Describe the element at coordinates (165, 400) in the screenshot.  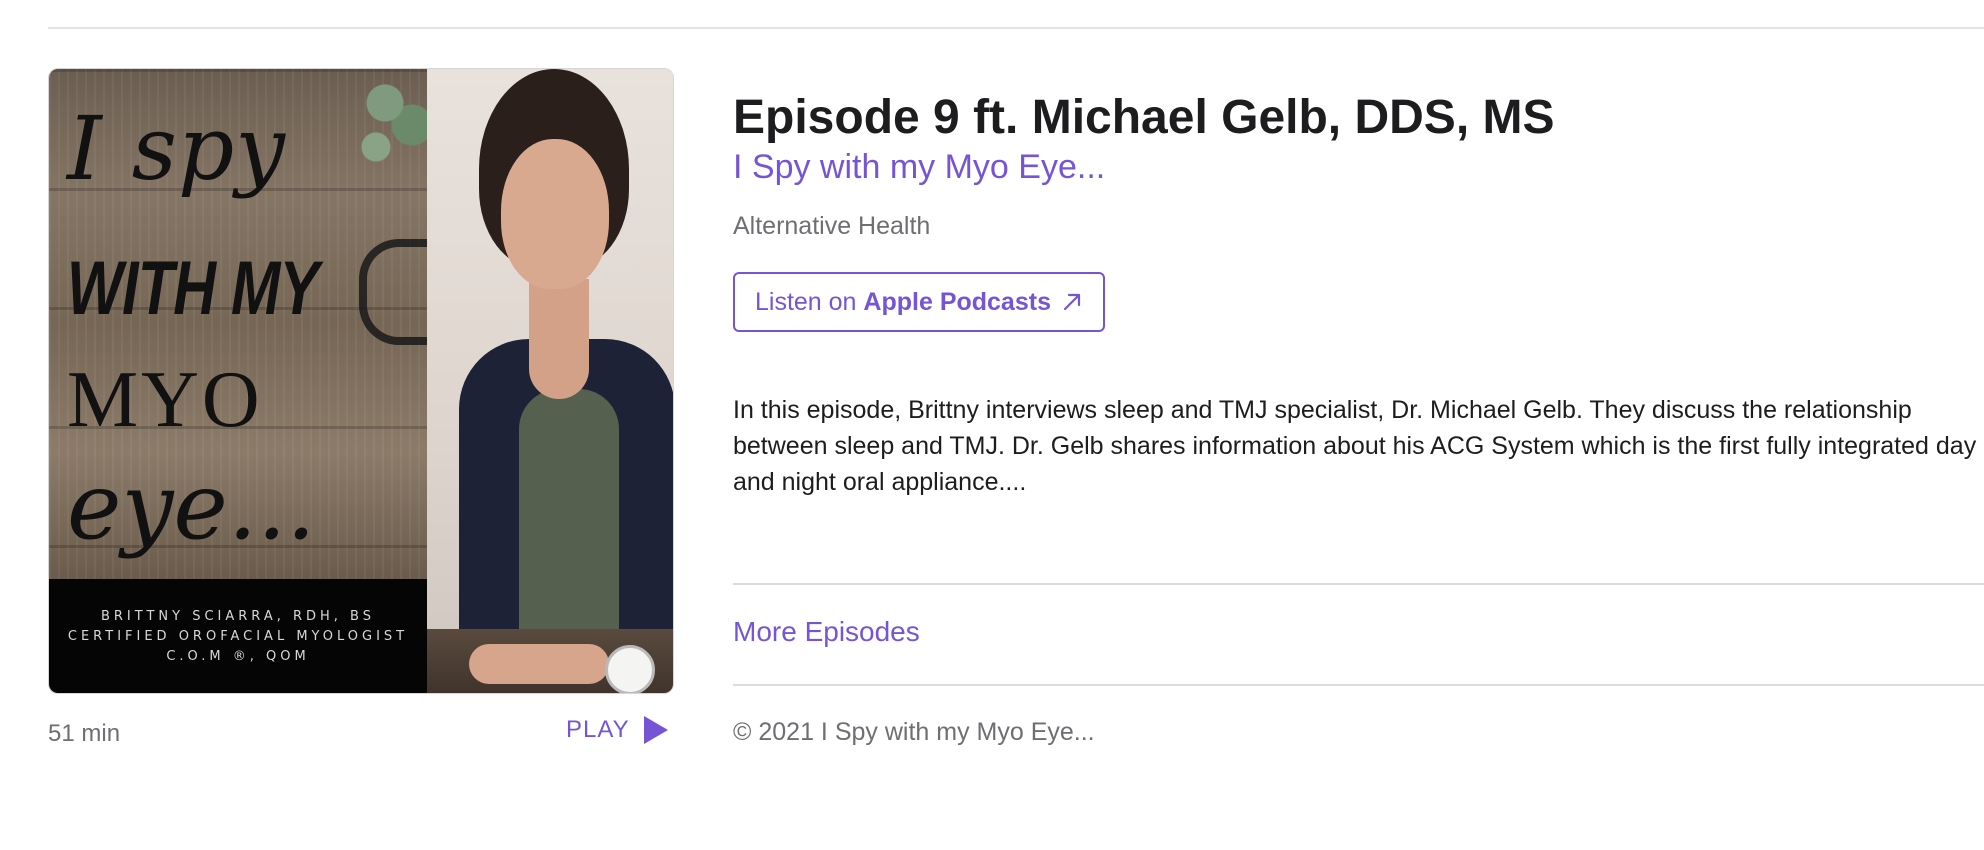
I see `artwork-title-line: MYO` at that location.